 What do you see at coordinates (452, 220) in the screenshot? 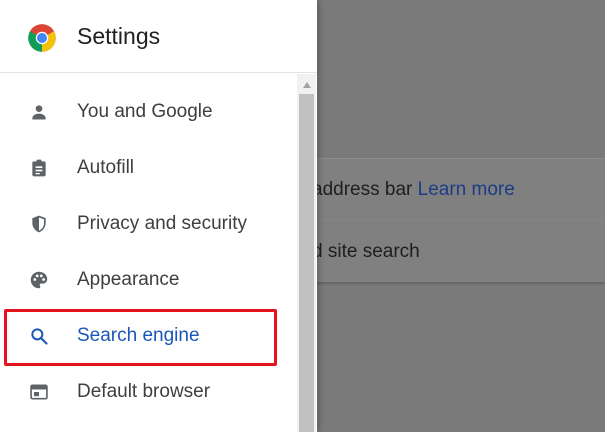
I see `divider` at bounding box center [452, 220].